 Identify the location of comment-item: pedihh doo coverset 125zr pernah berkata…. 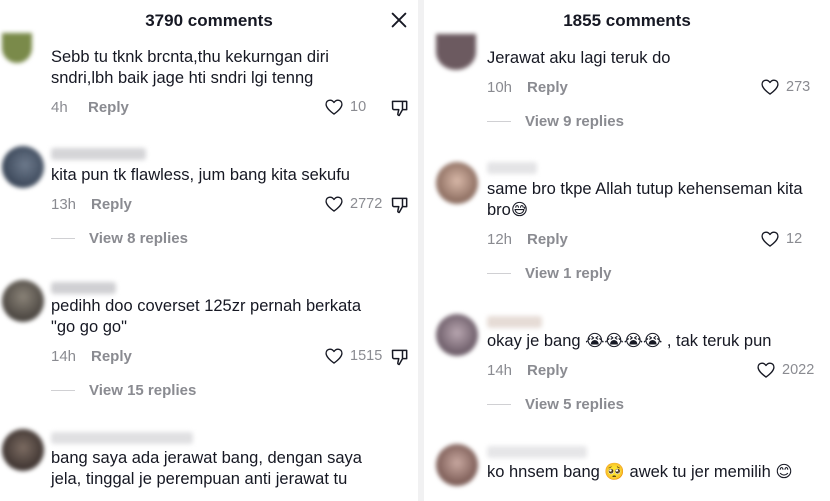
(209, 342).